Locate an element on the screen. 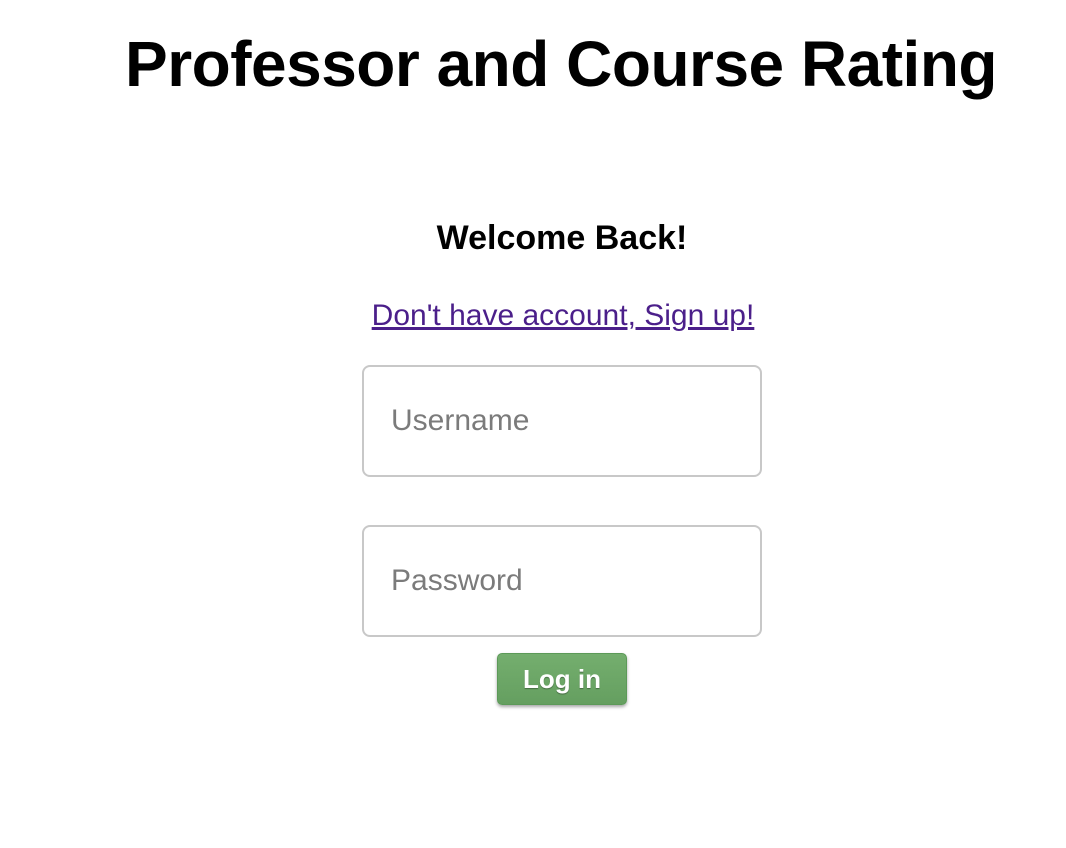 This screenshot has height=848, width=1066. signup-link: Don't have account, Sign up! is located at coordinates (563, 316).